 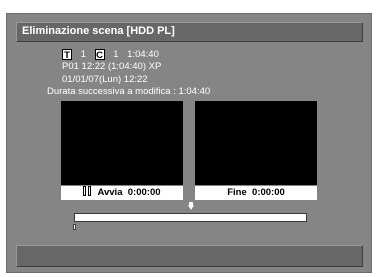 I want to click on chapter-number: 1, so click(x=116, y=54).